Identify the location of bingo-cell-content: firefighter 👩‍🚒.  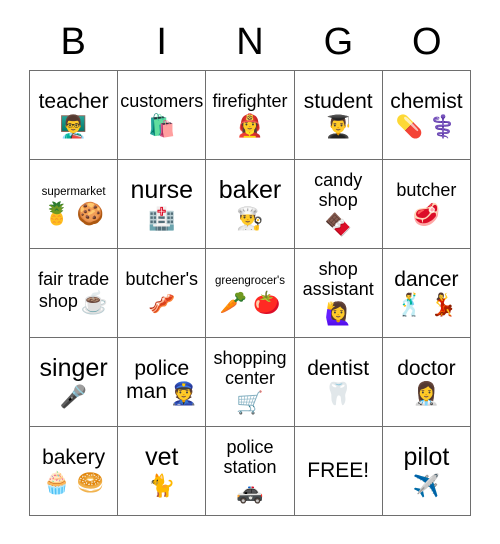
(250, 114).